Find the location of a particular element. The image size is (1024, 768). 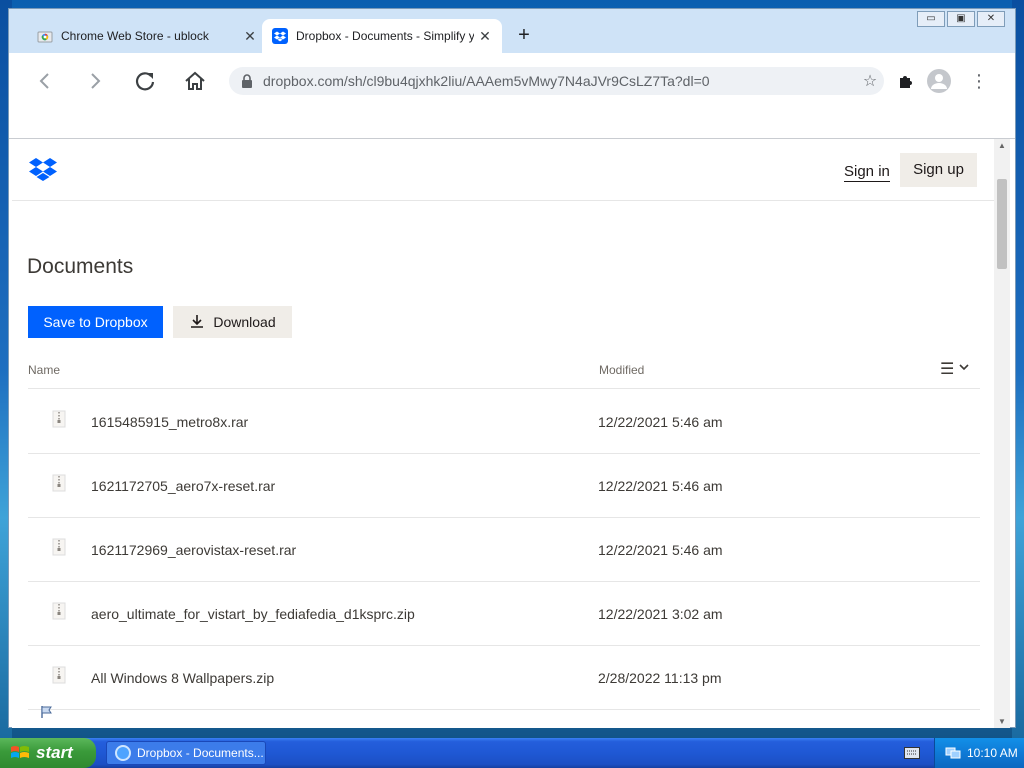

system-tray: 10:10 AM is located at coordinates (979, 753).